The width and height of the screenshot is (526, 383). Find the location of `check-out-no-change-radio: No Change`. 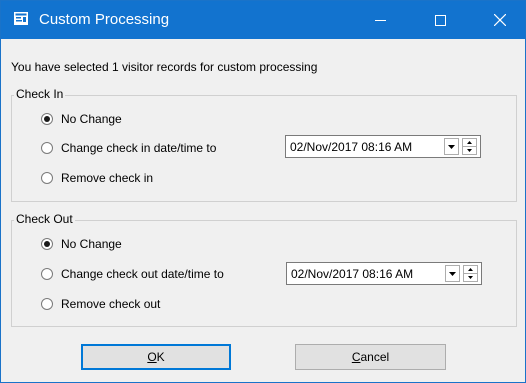

check-out-no-change-radio: No Change is located at coordinates (81, 244).